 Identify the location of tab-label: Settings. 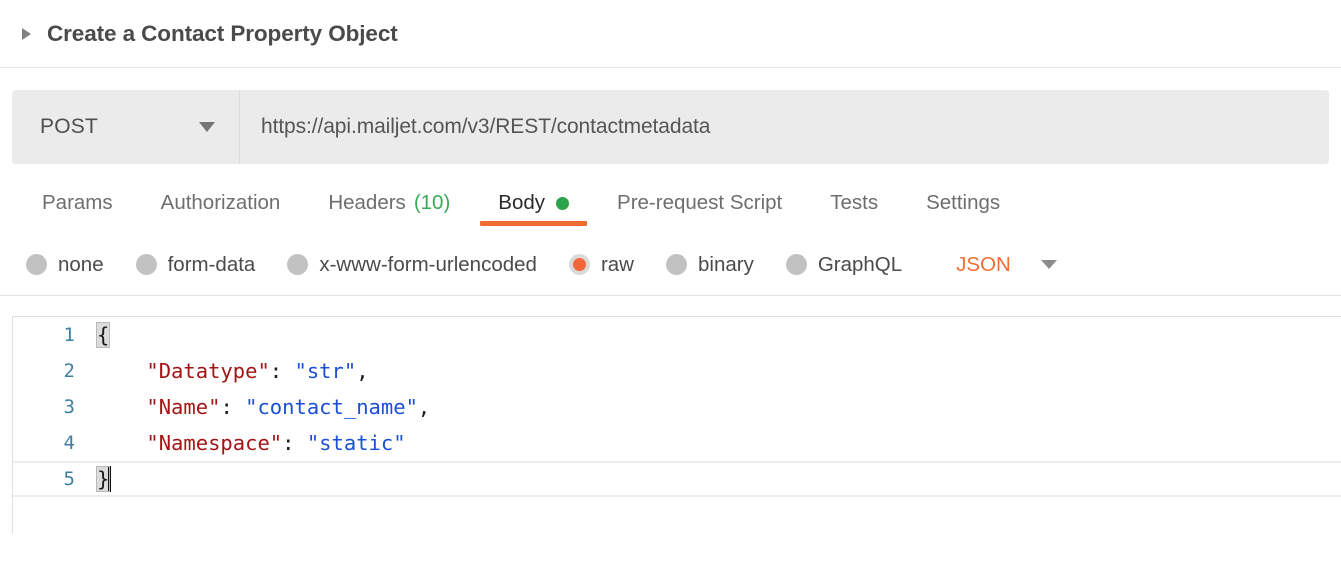
(963, 202).